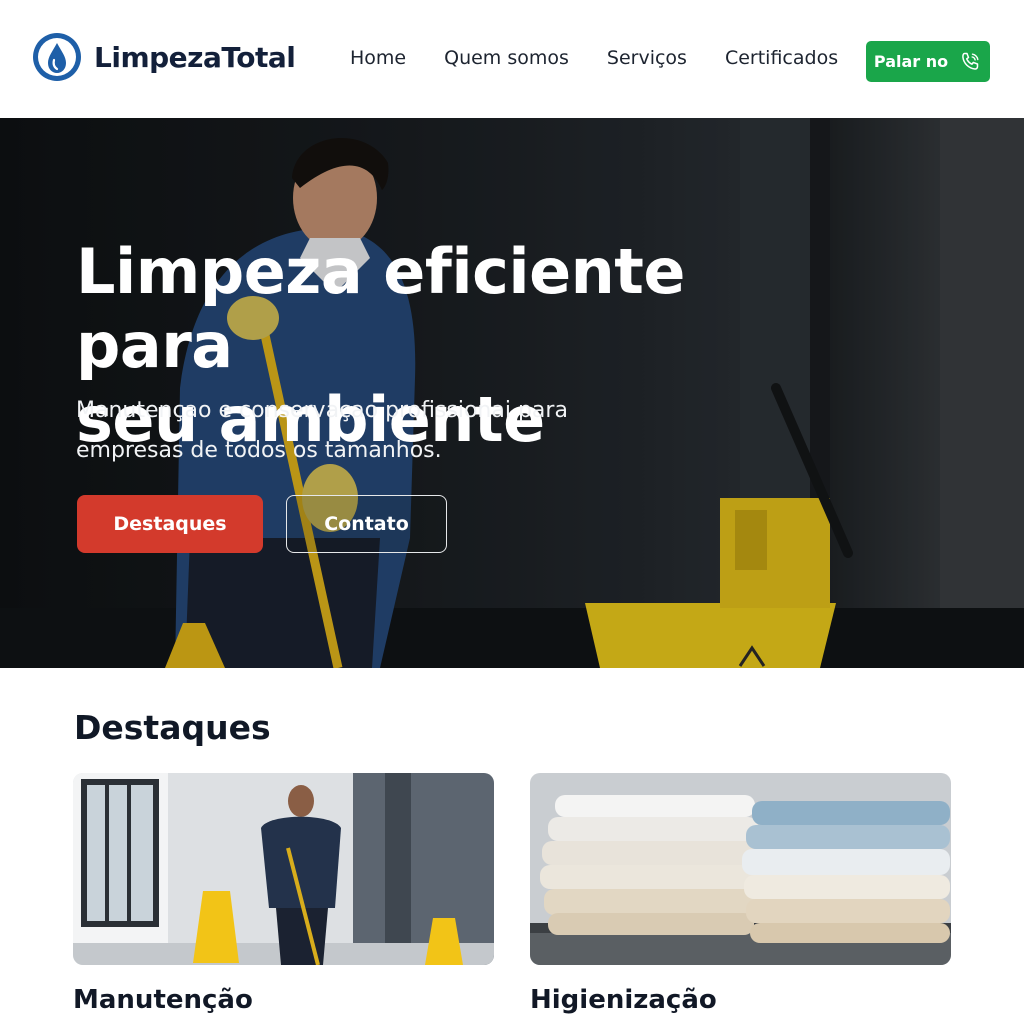 This screenshot has height=1024, width=1024. I want to click on phone-icon, so click(970, 61).